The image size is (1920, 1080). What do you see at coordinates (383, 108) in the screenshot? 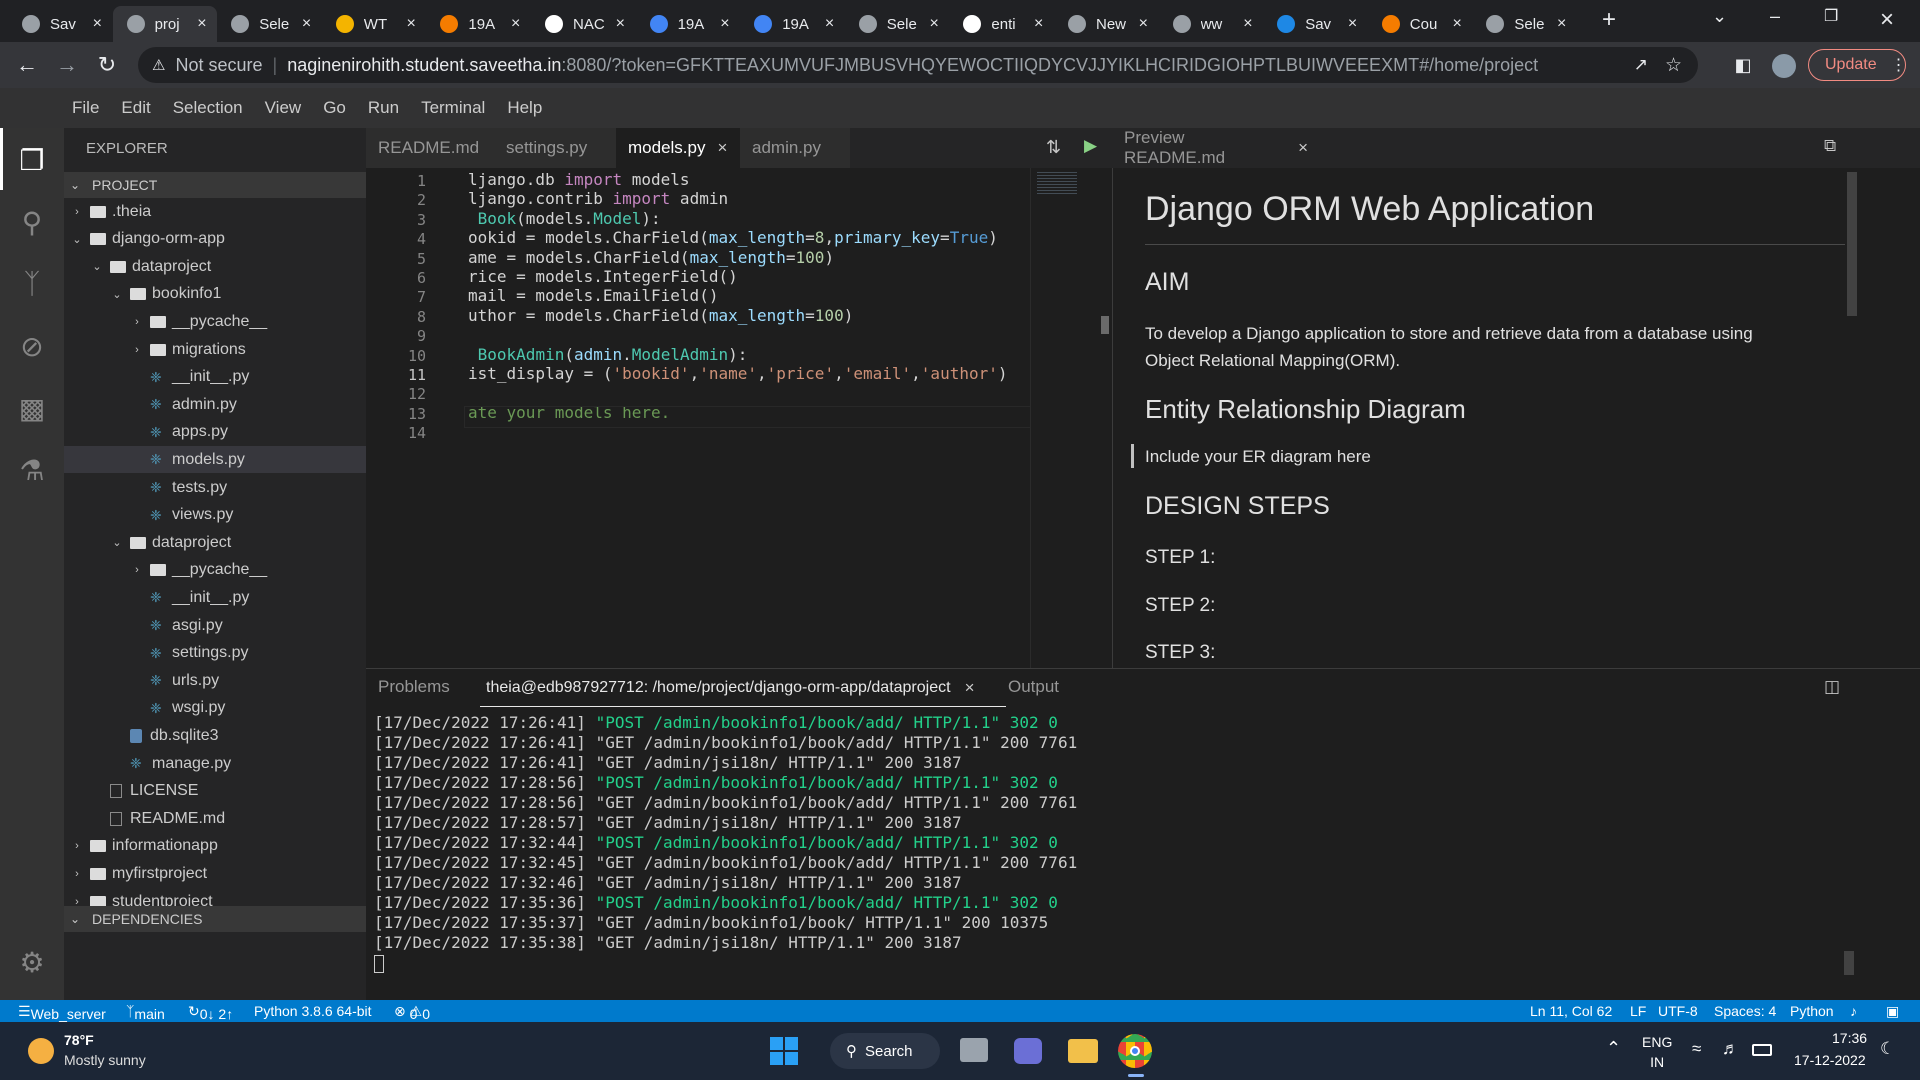
I see `menu-run: Run` at bounding box center [383, 108].